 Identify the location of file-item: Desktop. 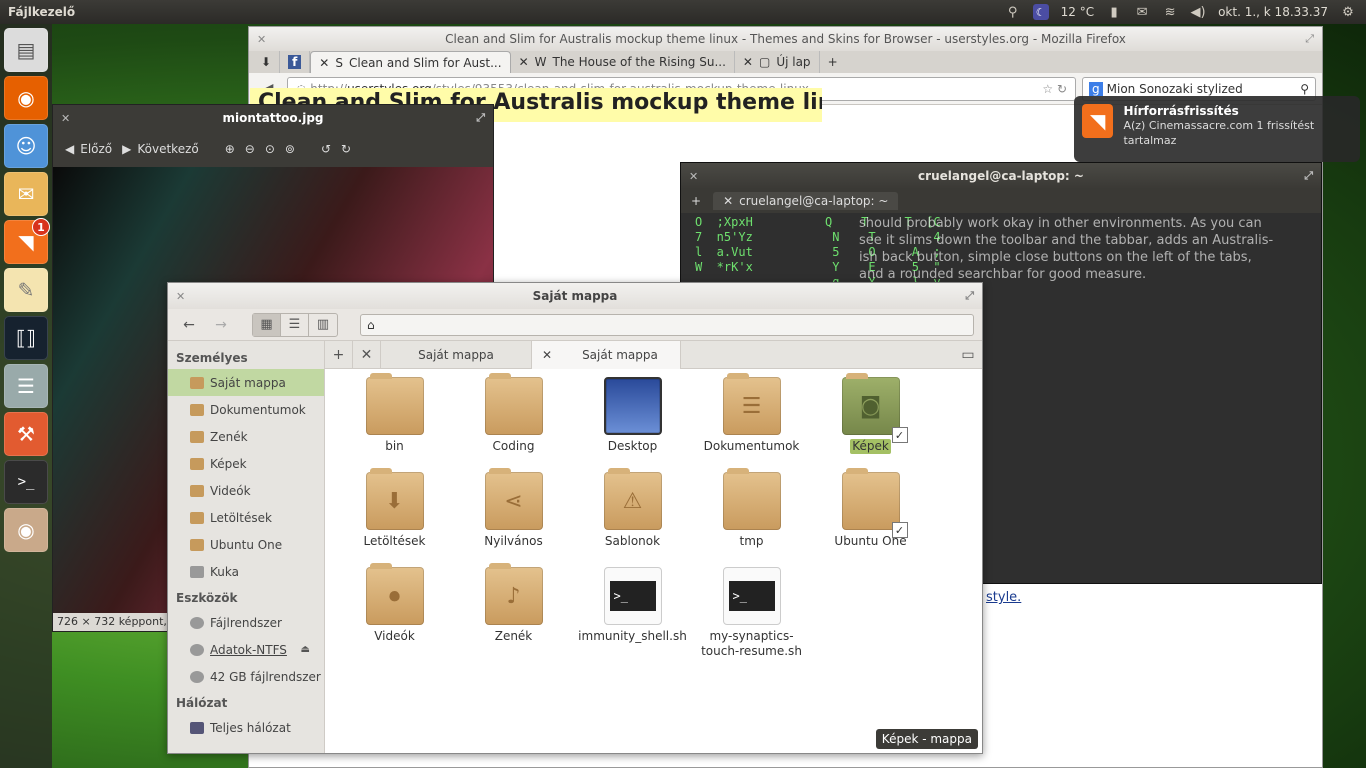
(632, 424).